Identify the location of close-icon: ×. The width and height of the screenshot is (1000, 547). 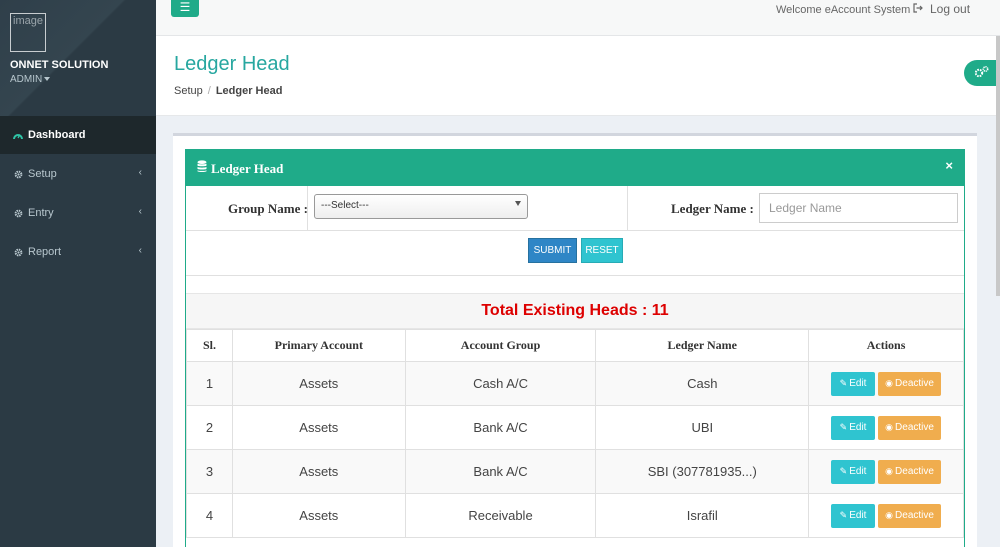
(949, 165).